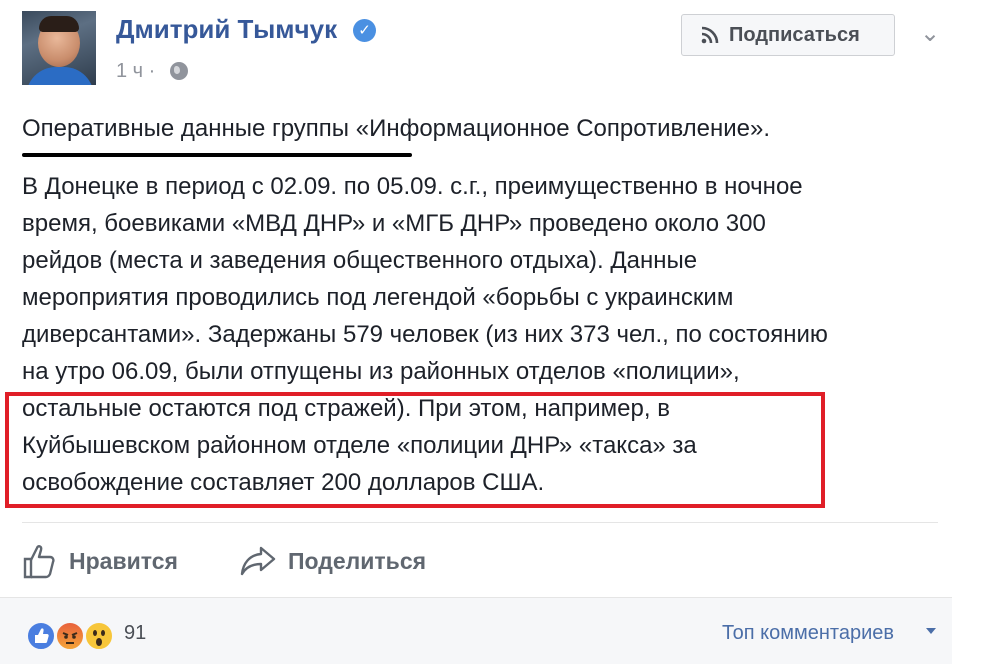  Describe the element at coordinates (39, 562) in the screenshot. I see `thumbs-up-icon` at that location.